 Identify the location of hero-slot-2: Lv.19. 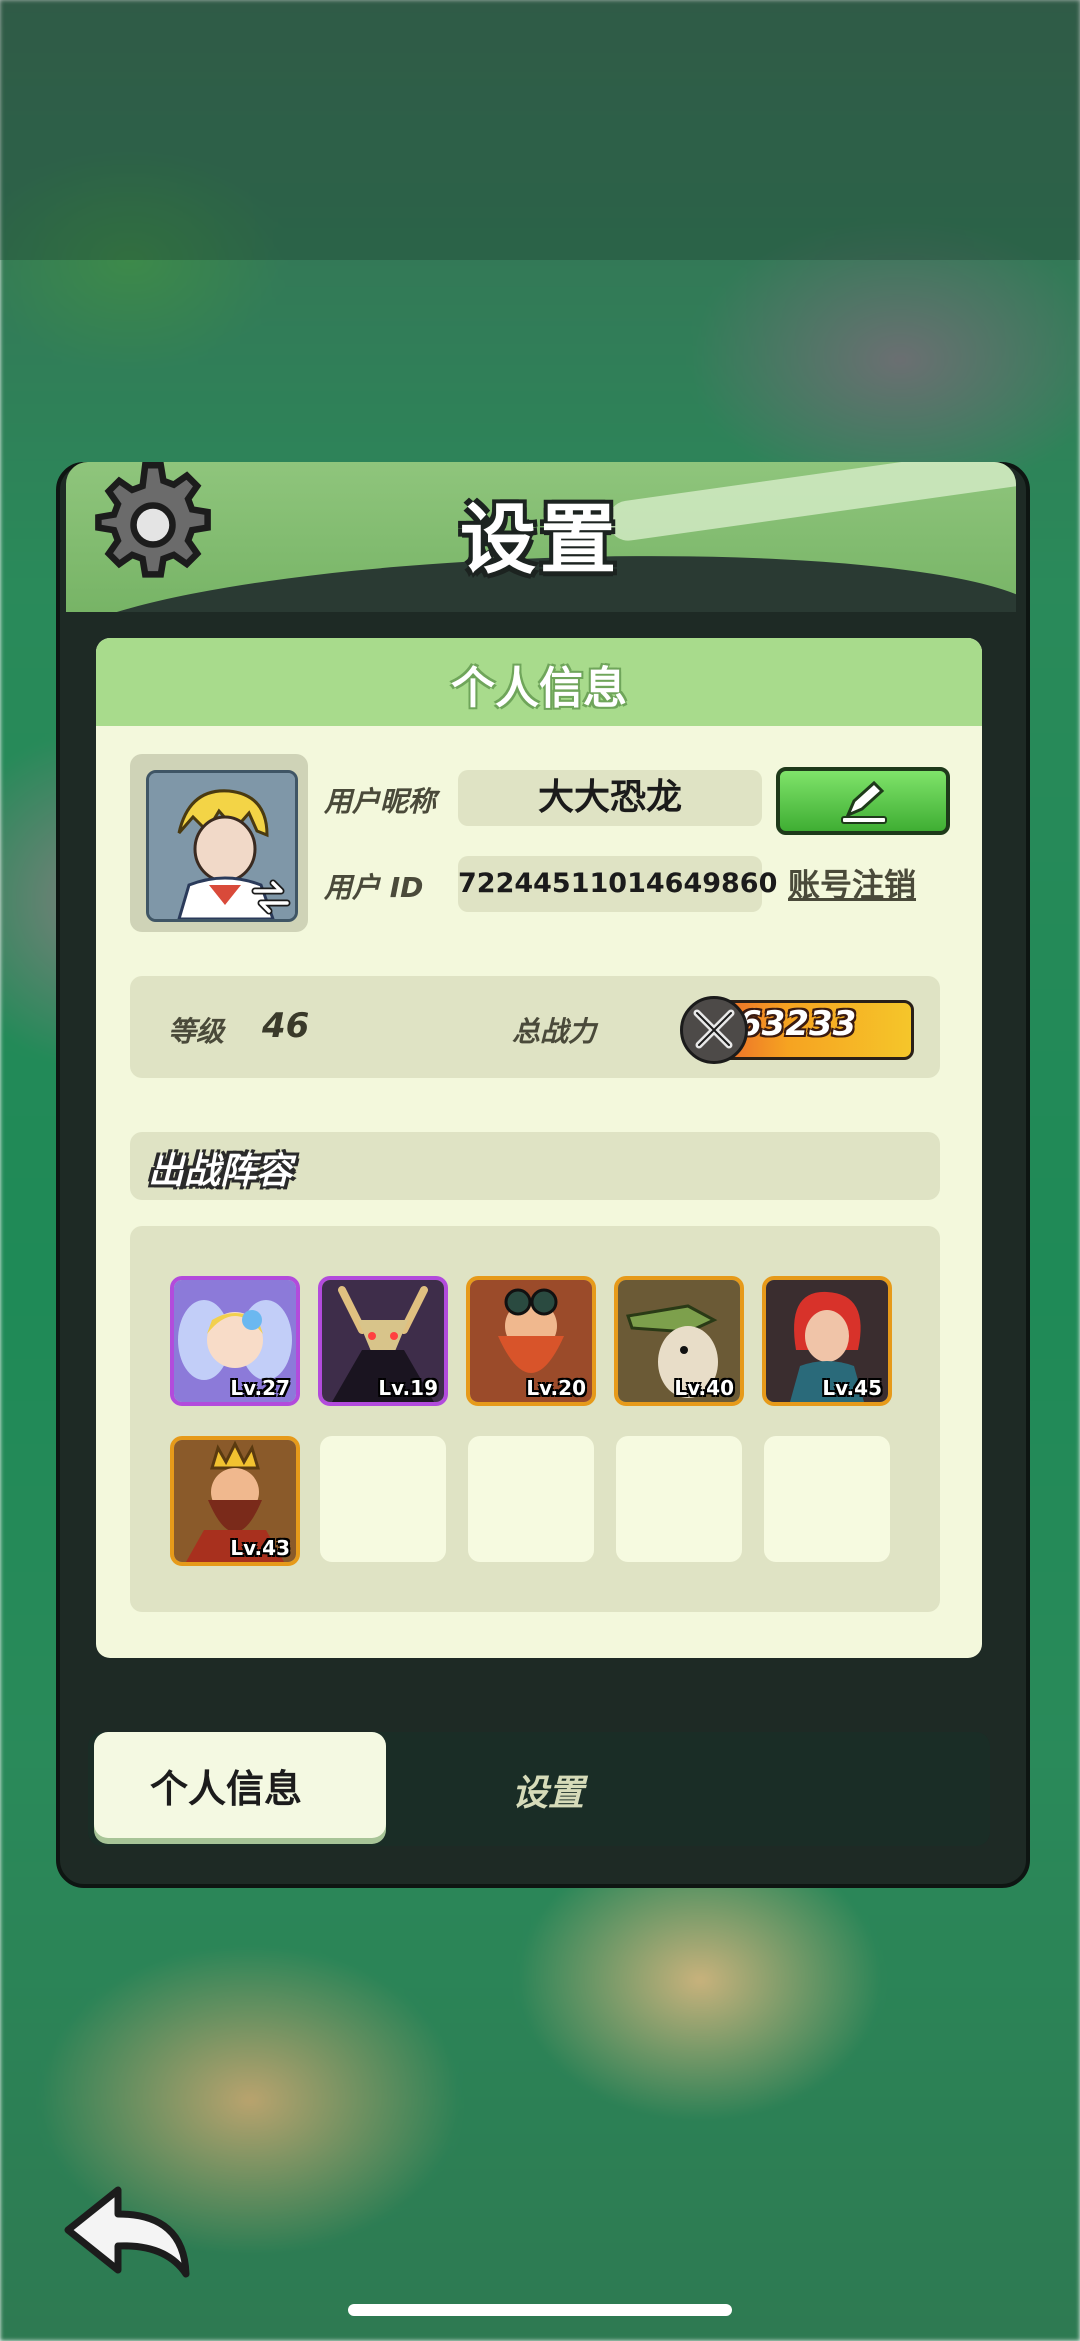
(383, 1341).